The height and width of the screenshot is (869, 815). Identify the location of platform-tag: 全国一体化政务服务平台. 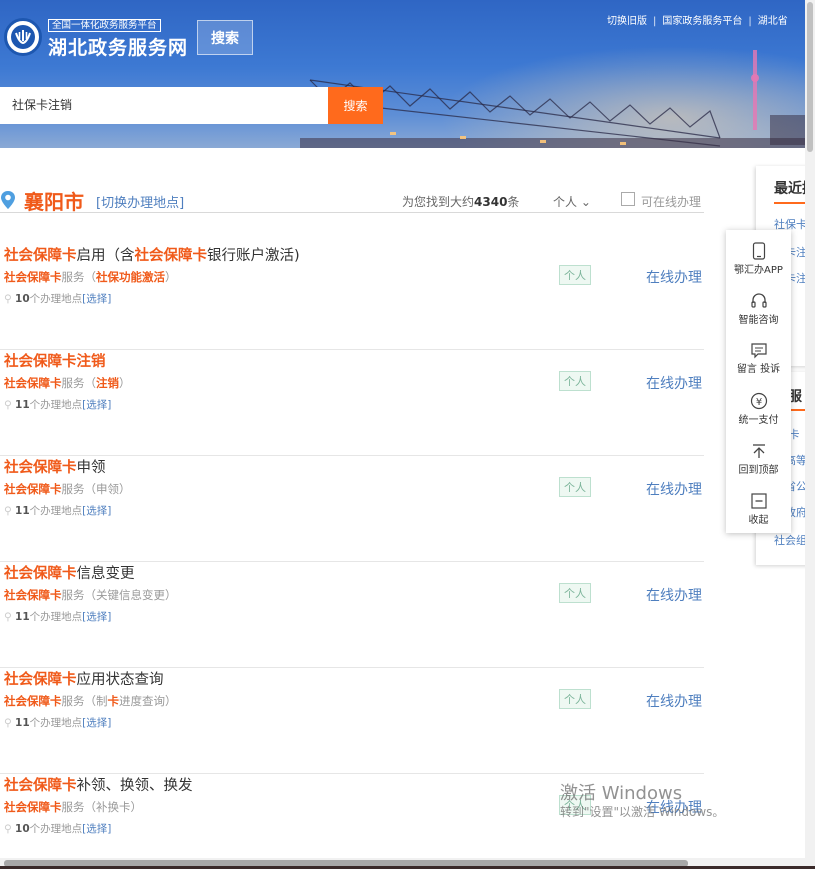
(104, 25).